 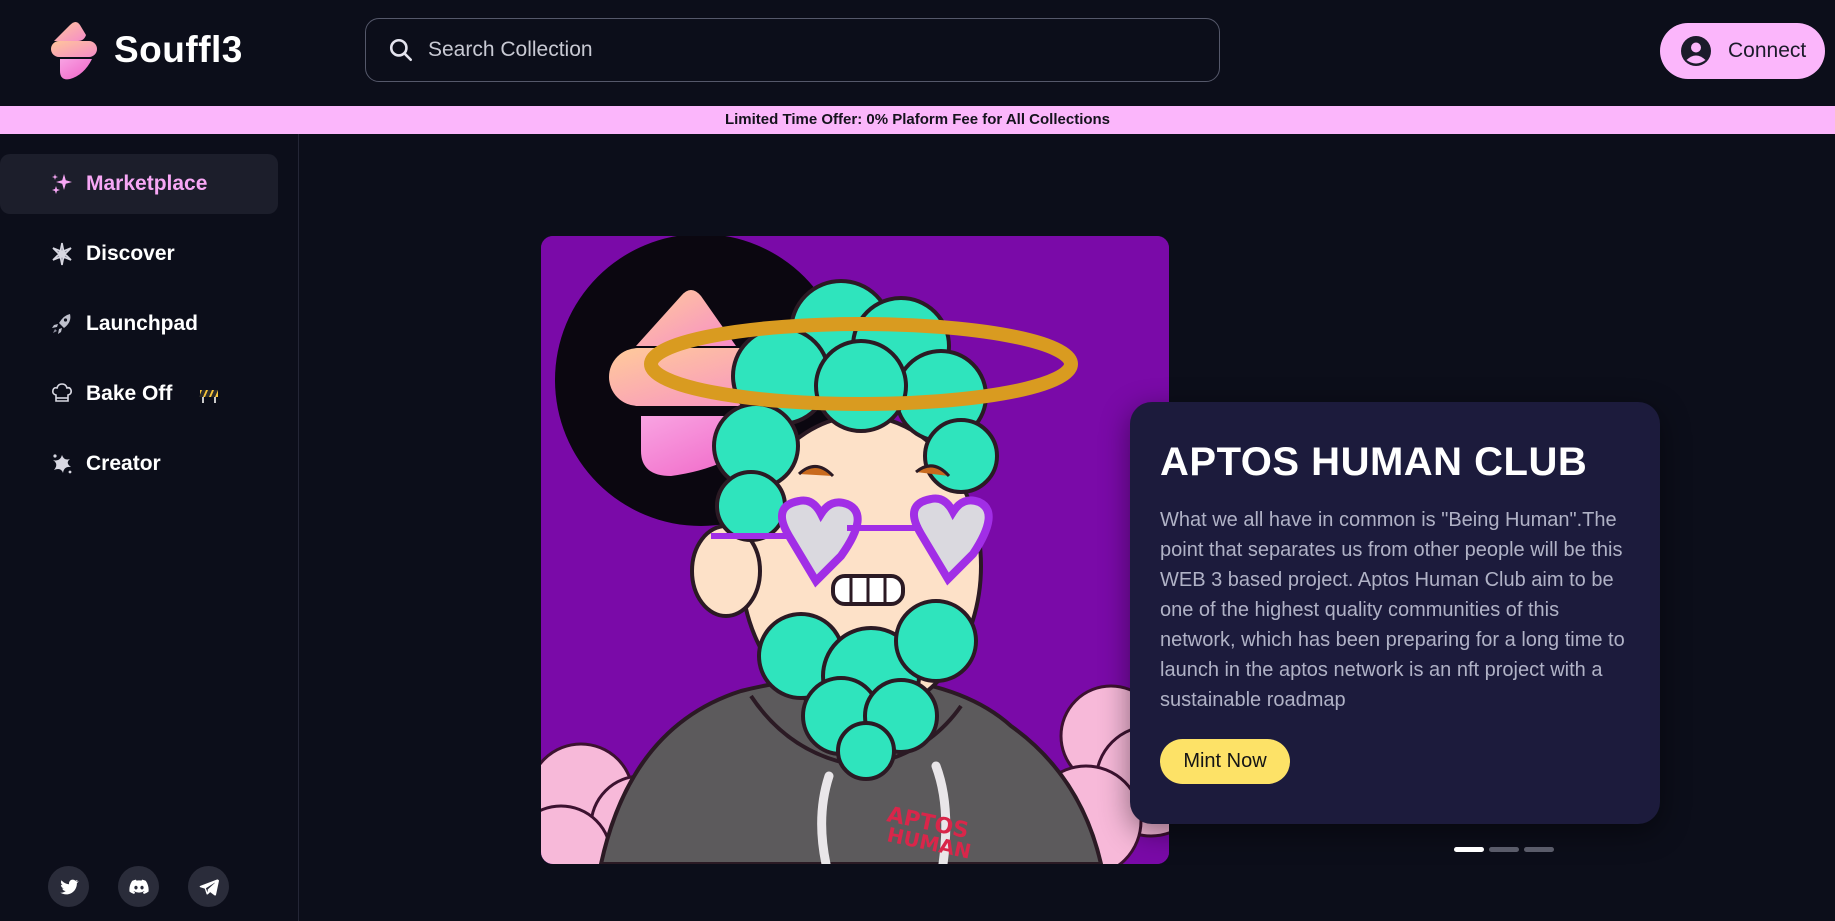 I want to click on mint-now-button: Mint Now, so click(x=1225, y=761).